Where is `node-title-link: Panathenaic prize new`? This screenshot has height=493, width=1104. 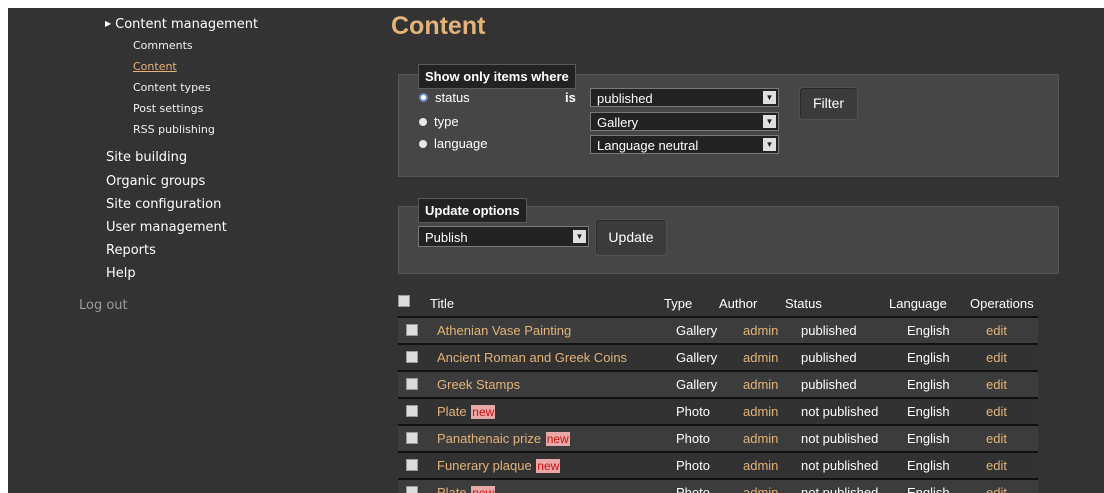 node-title-link: Panathenaic prize new is located at coordinates (503, 438).